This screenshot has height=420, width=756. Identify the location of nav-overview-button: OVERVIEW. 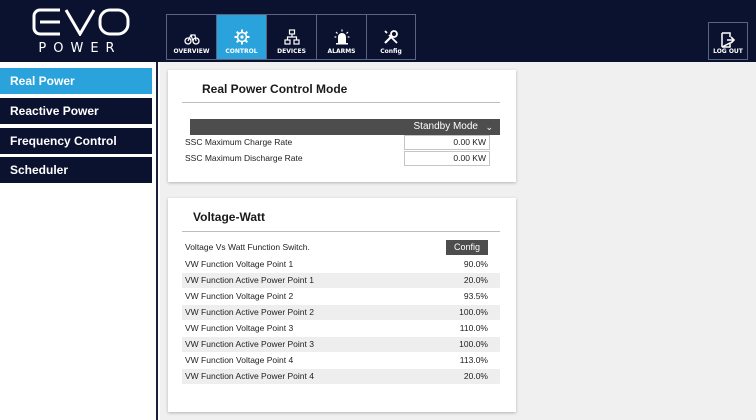
(191, 37).